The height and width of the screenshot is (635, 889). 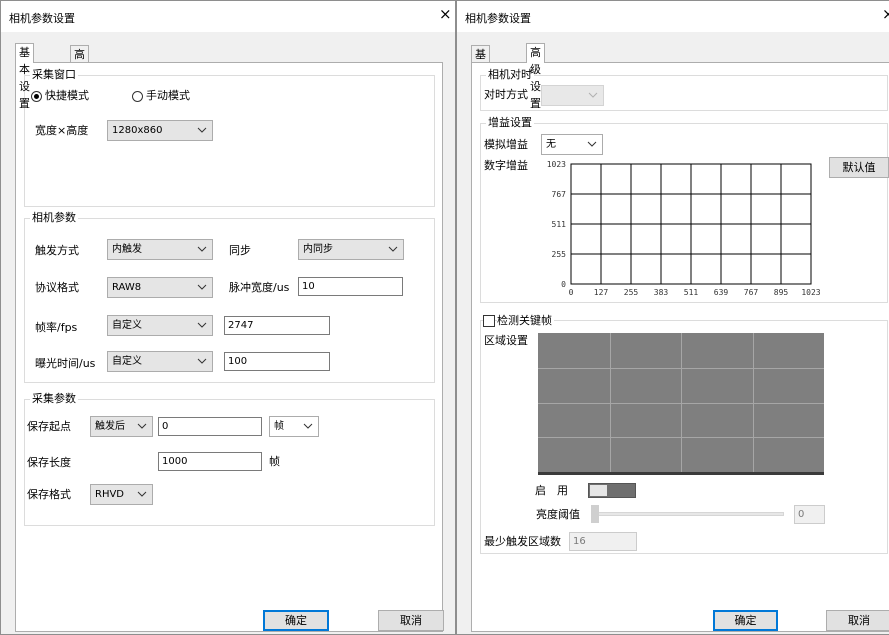 What do you see at coordinates (168, 96) in the screenshot?
I see `manual-mode-label: 手动模式` at bounding box center [168, 96].